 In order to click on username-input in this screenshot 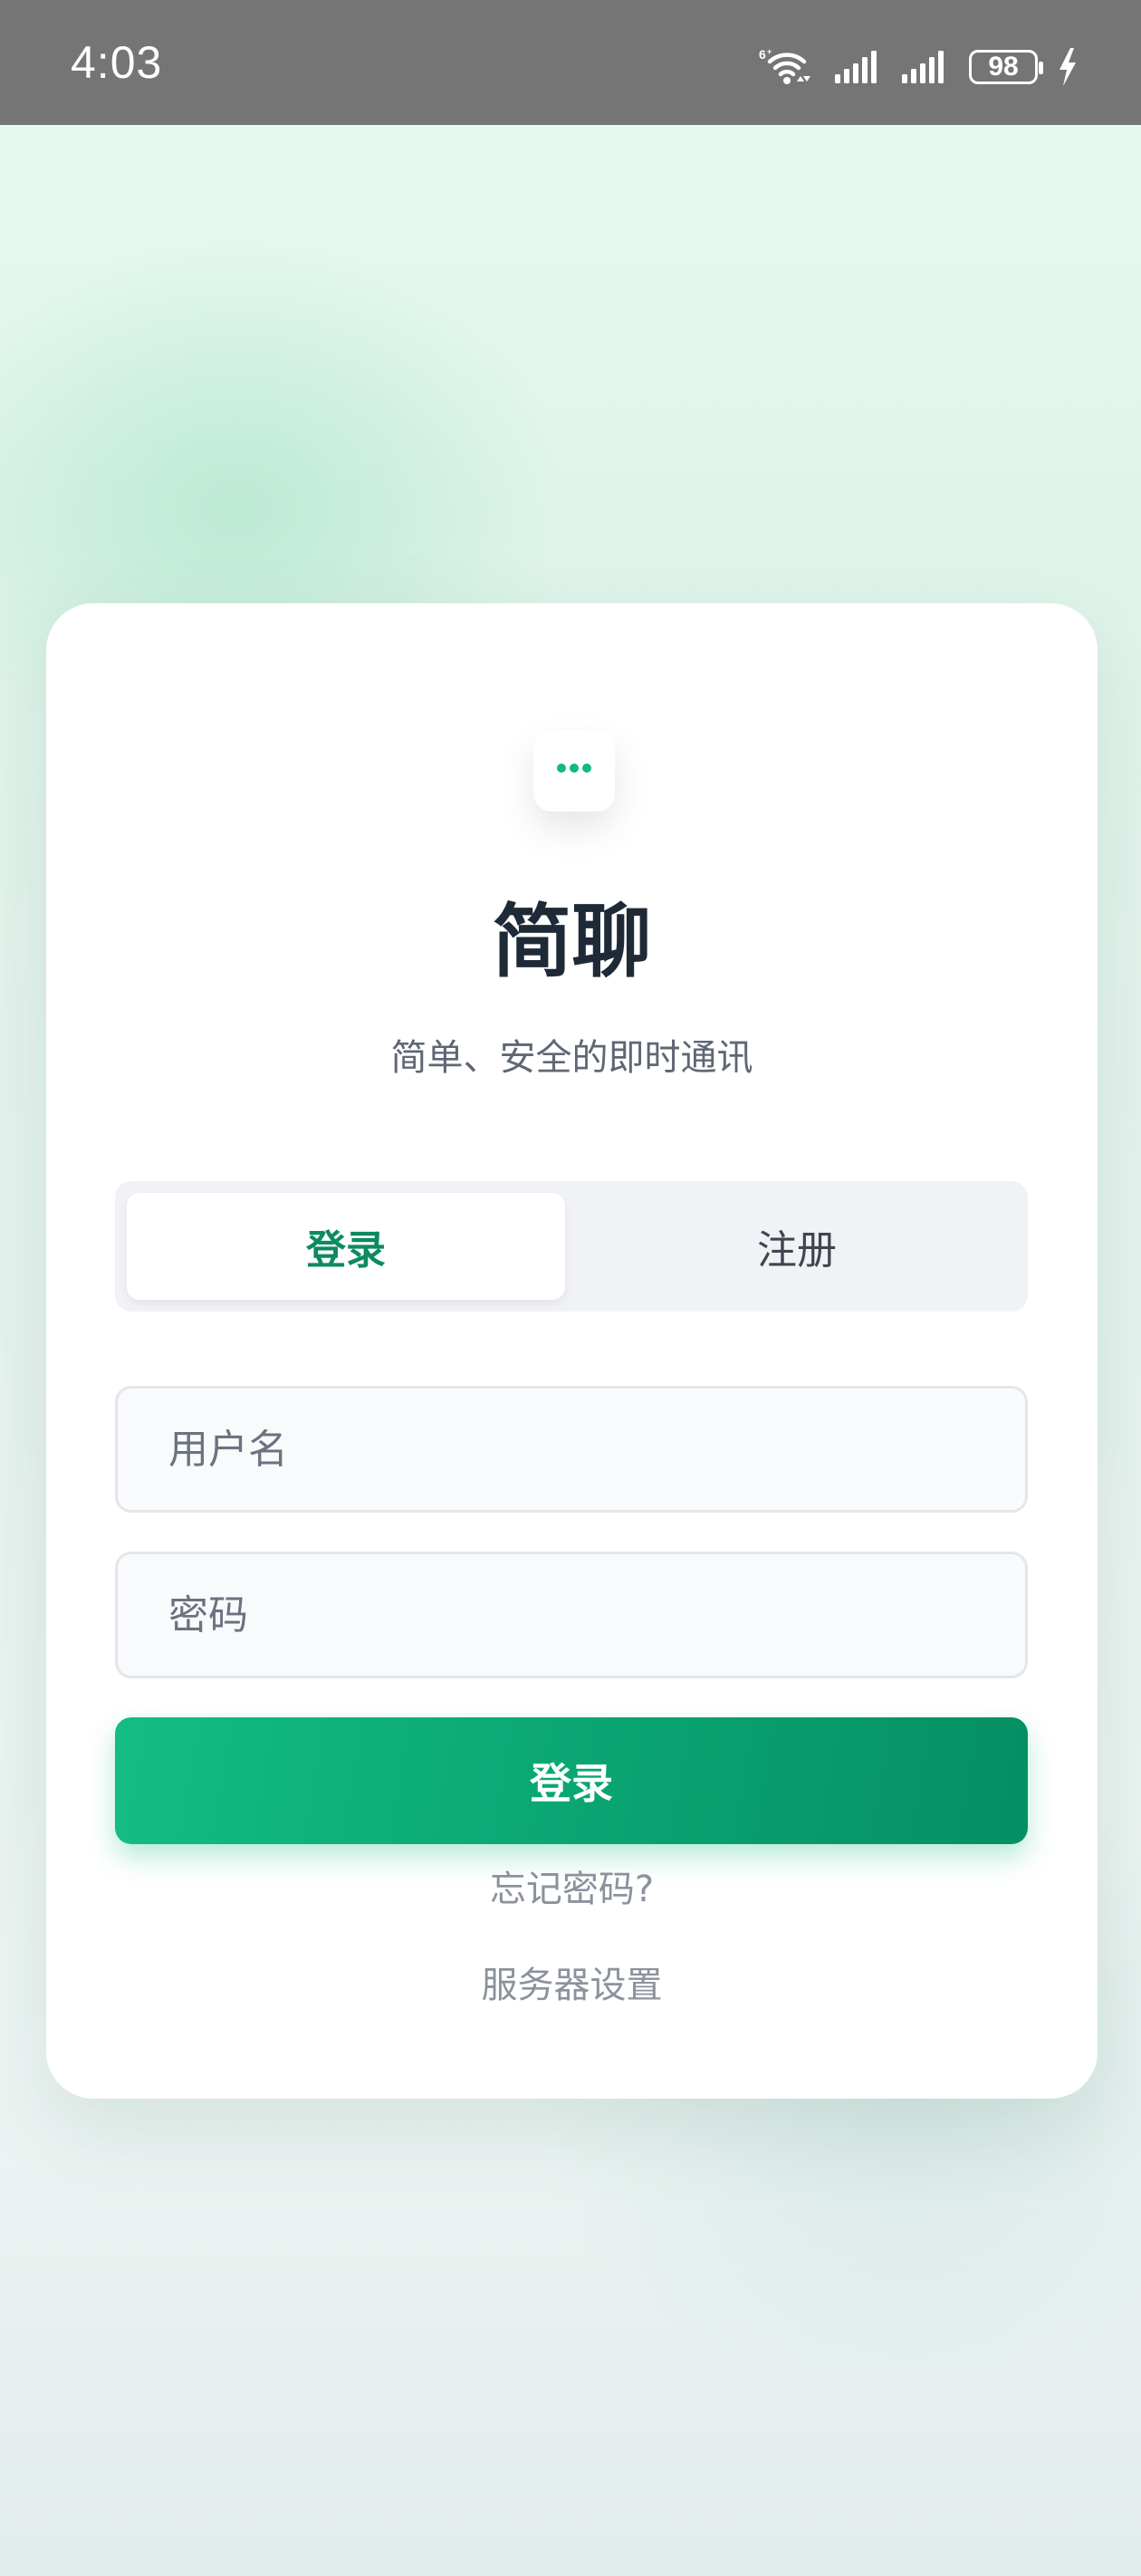, I will do `click(571, 1449)`.